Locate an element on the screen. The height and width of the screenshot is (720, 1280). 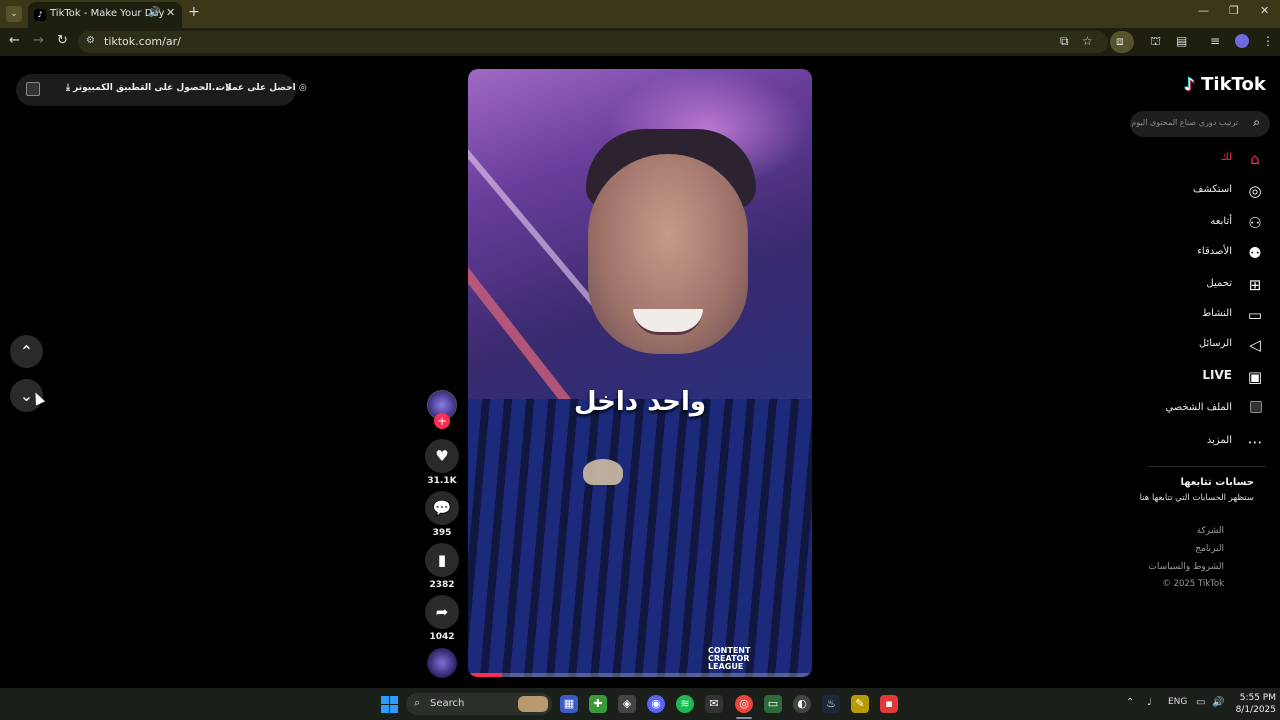
app-icon-terminal: ▭ is located at coordinates (773, 704).